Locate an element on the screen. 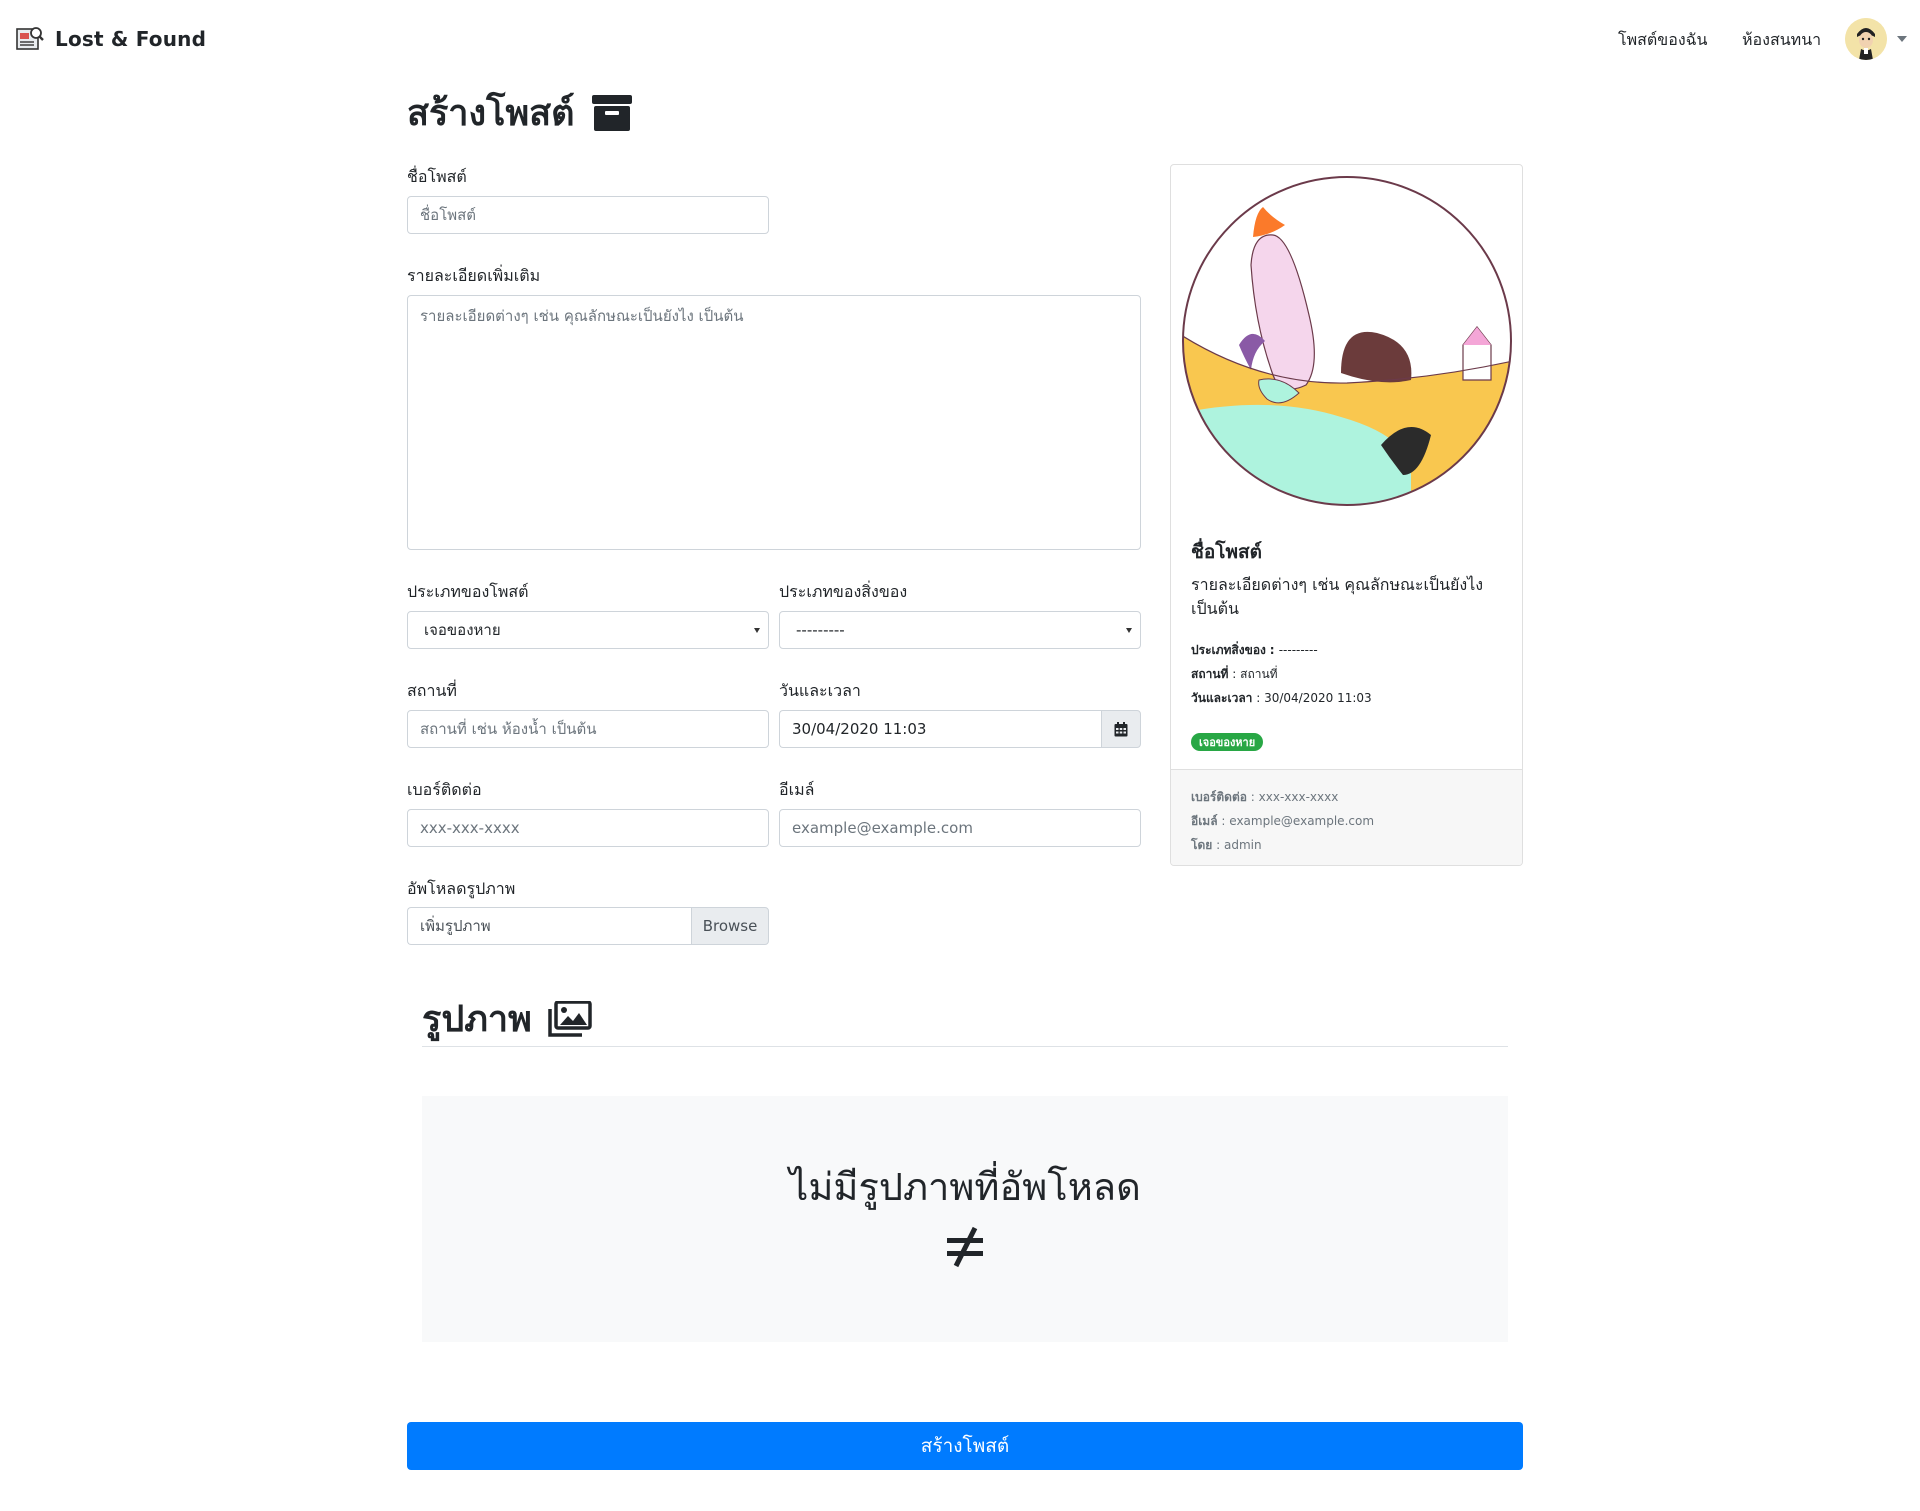 The height and width of the screenshot is (1511, 1920). preview-datetime-value: 30/04/2020 11:03 is located at coordinates (1318, 698).